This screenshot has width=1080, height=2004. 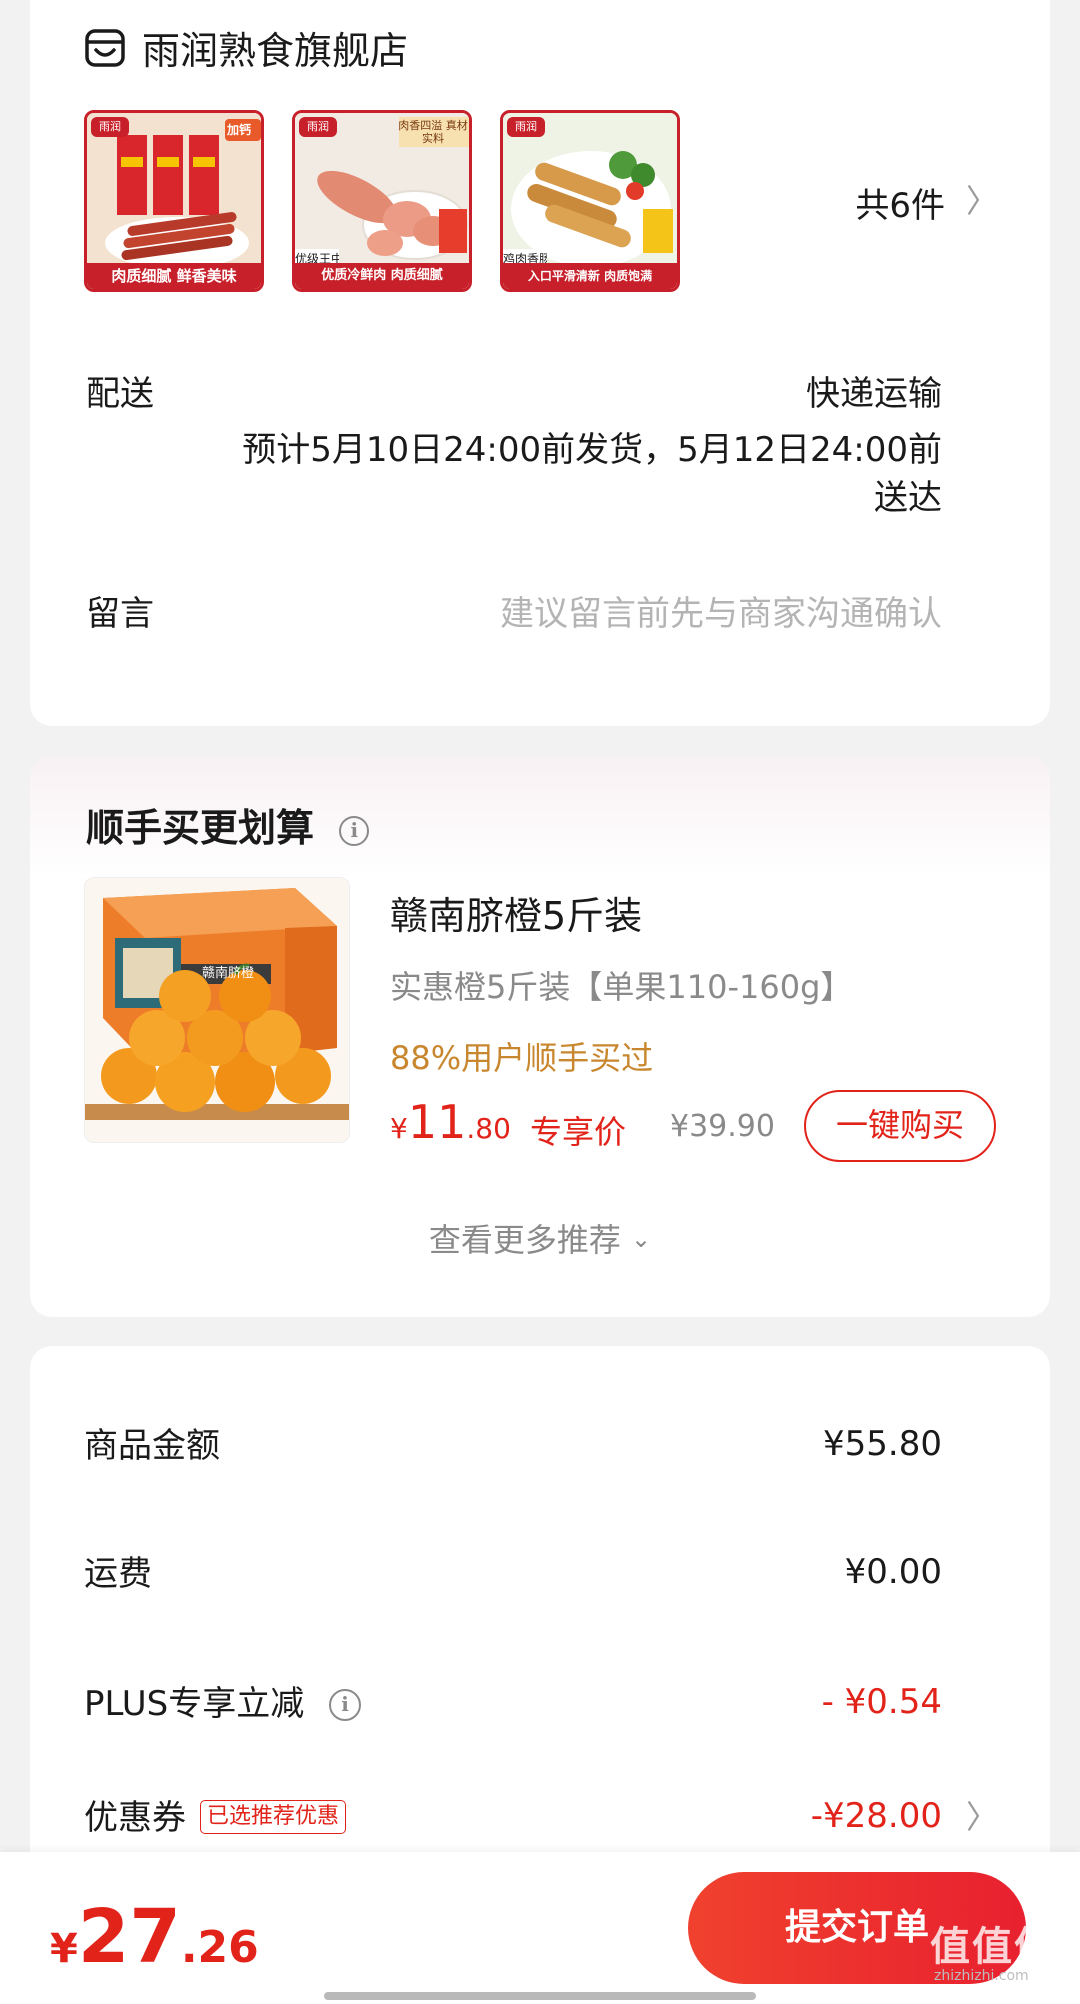 What do you see at coordinates (200, 828) in the screenshot?
I see `recommend-title-text: 顺手买更划算` at bounding box center [200, 828].